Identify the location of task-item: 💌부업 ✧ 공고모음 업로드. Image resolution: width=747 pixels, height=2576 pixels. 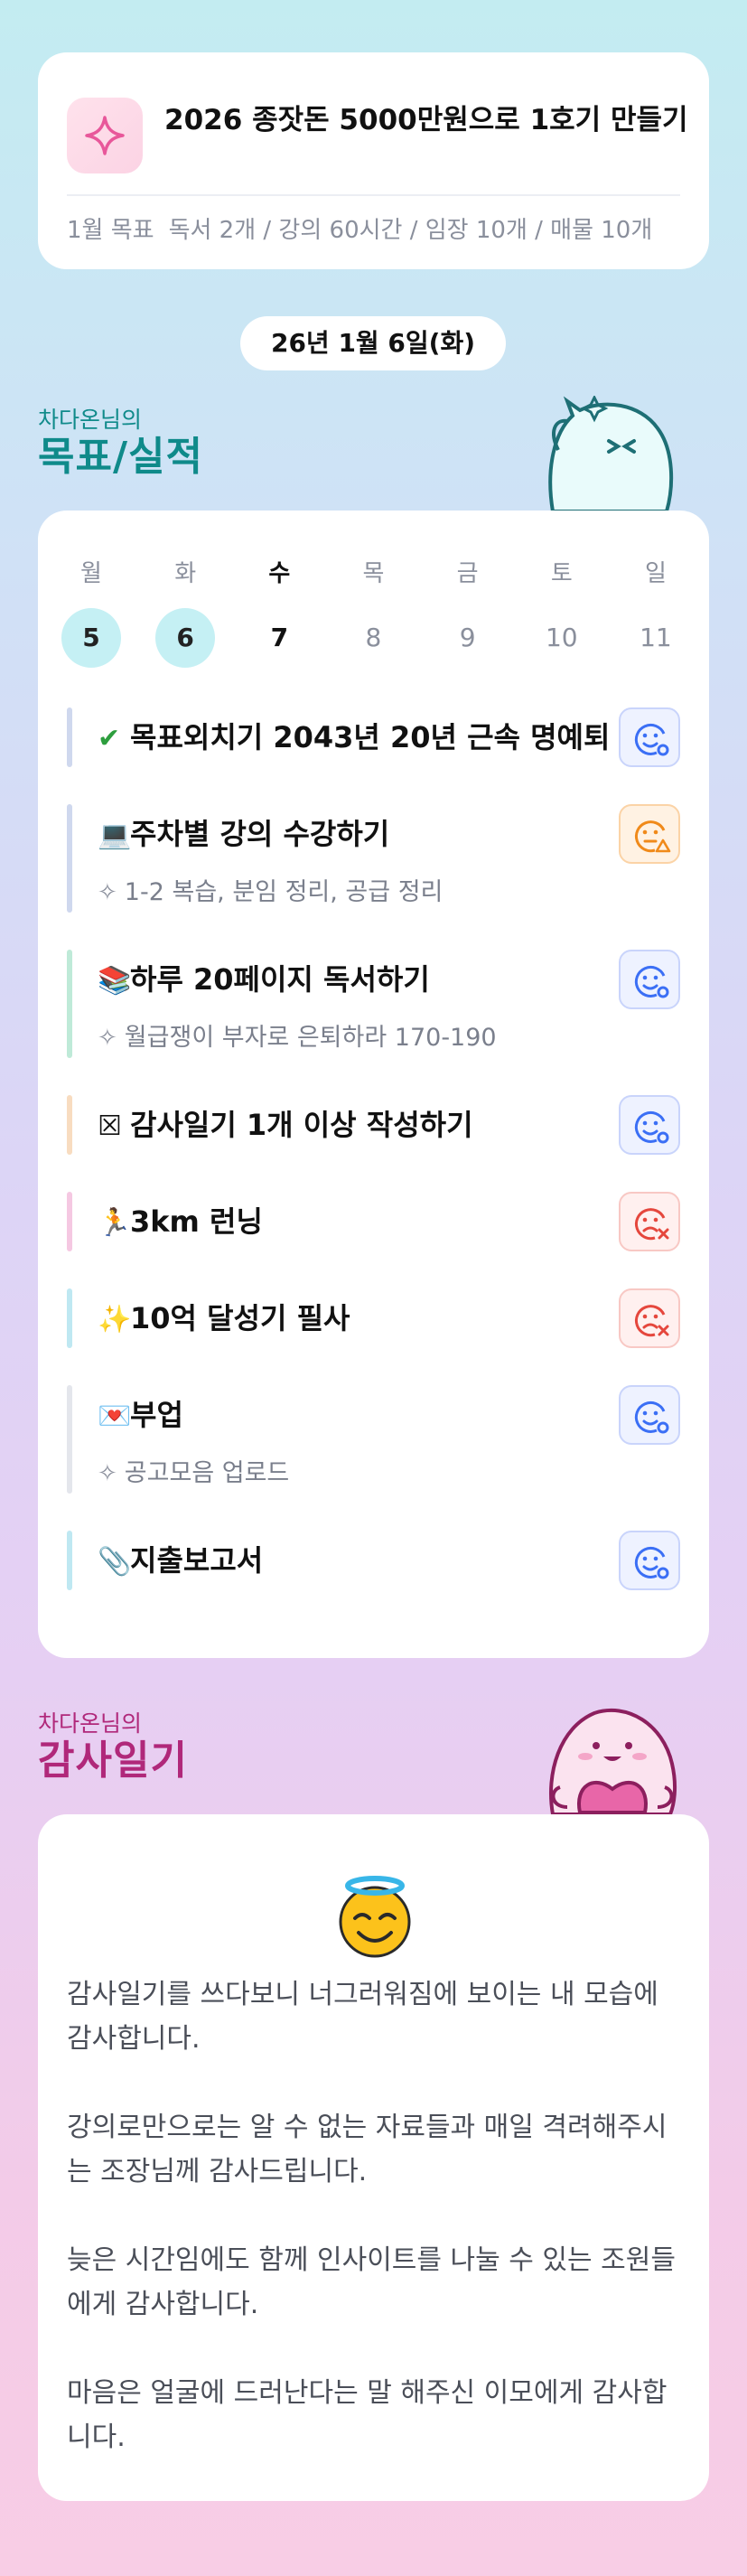
(373, 1439).